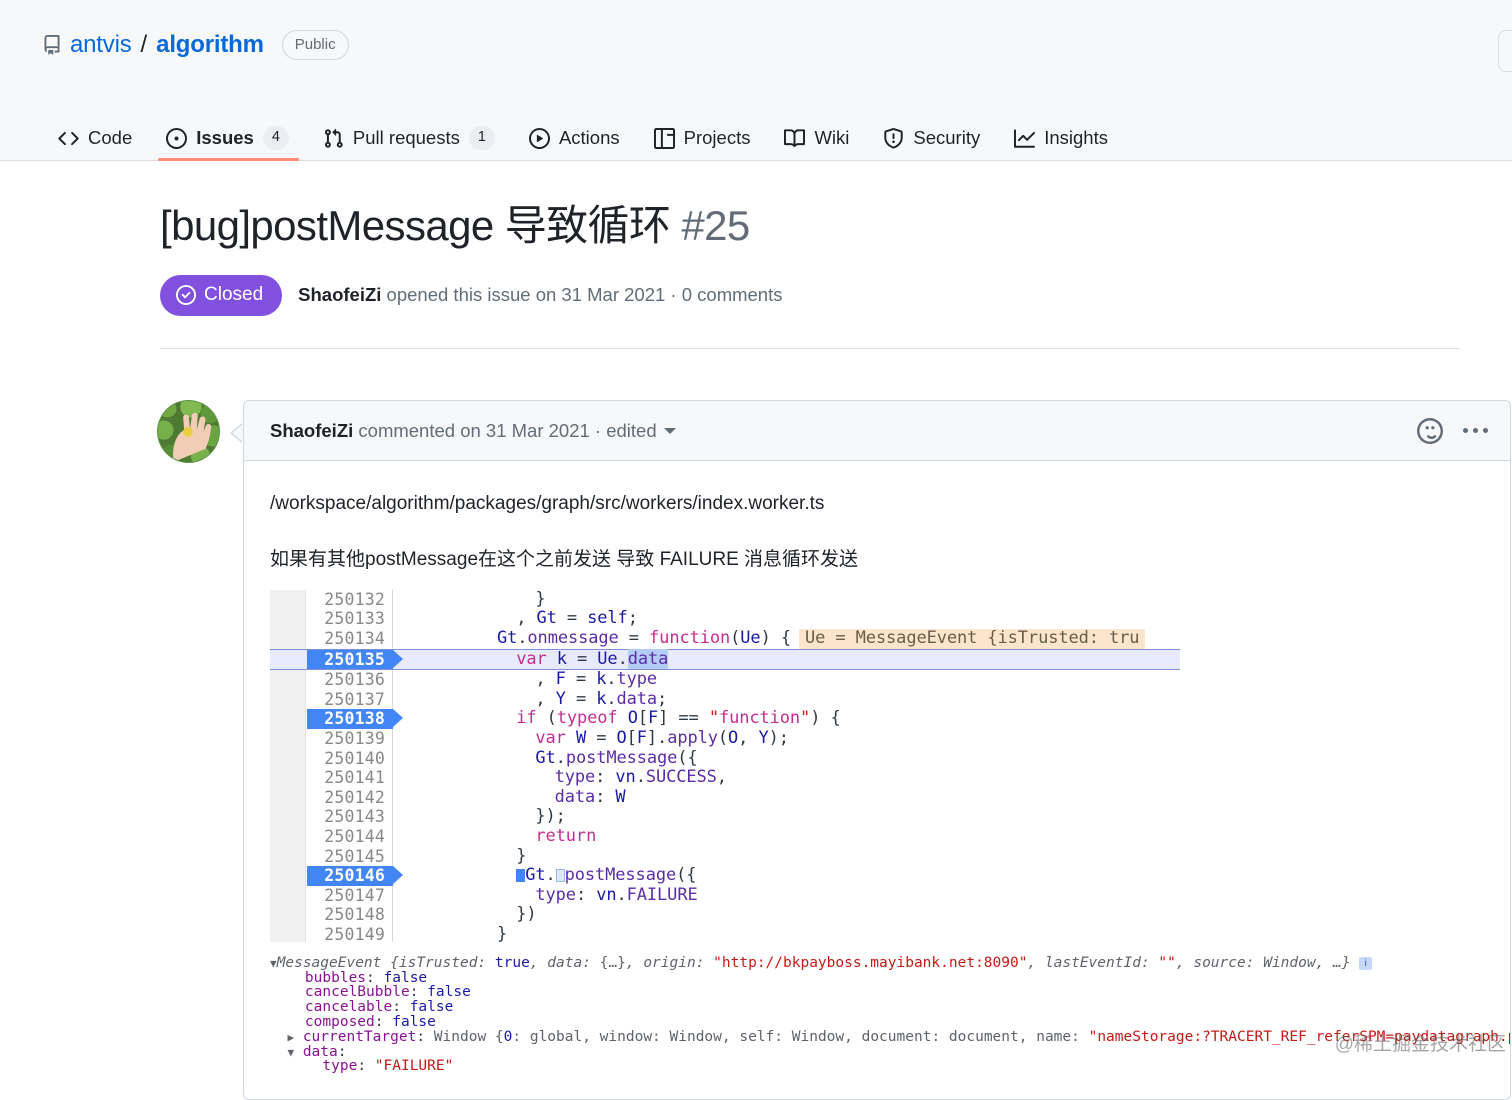  Describe the element at coordinates (350, 639) in the screenshot. I see `code-line-number: 250134` at that location.